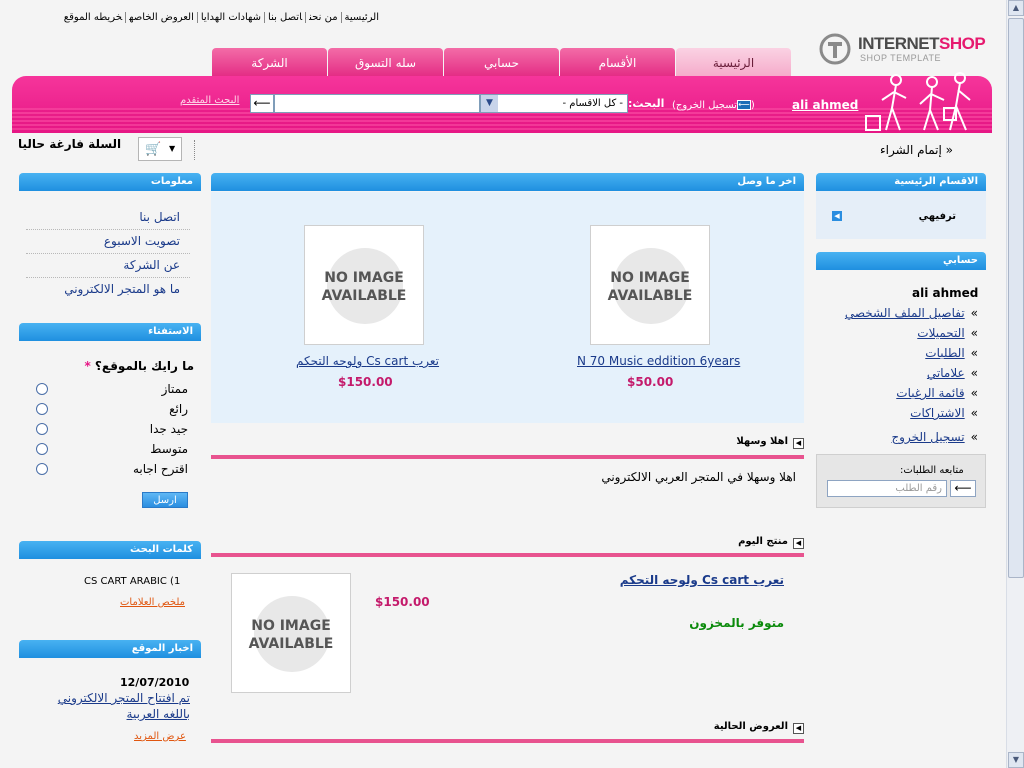 The width and height of the screenshot is (1024, 768). What do you see at coordinates (108, 290) in the screenshot?
I see `info-link-what-is-store: ما هو المتجر الالكتروني` at bounding box center [108, 290].